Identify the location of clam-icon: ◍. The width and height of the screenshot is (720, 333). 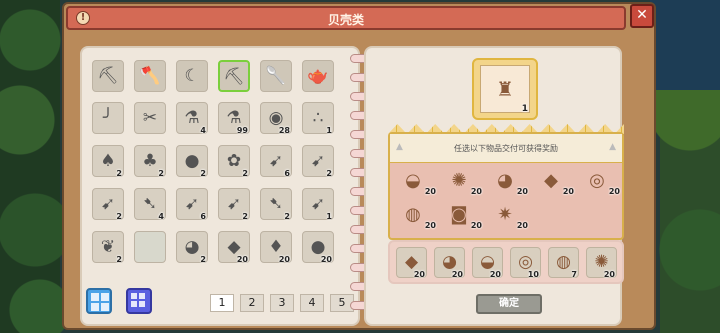
(413, 214).